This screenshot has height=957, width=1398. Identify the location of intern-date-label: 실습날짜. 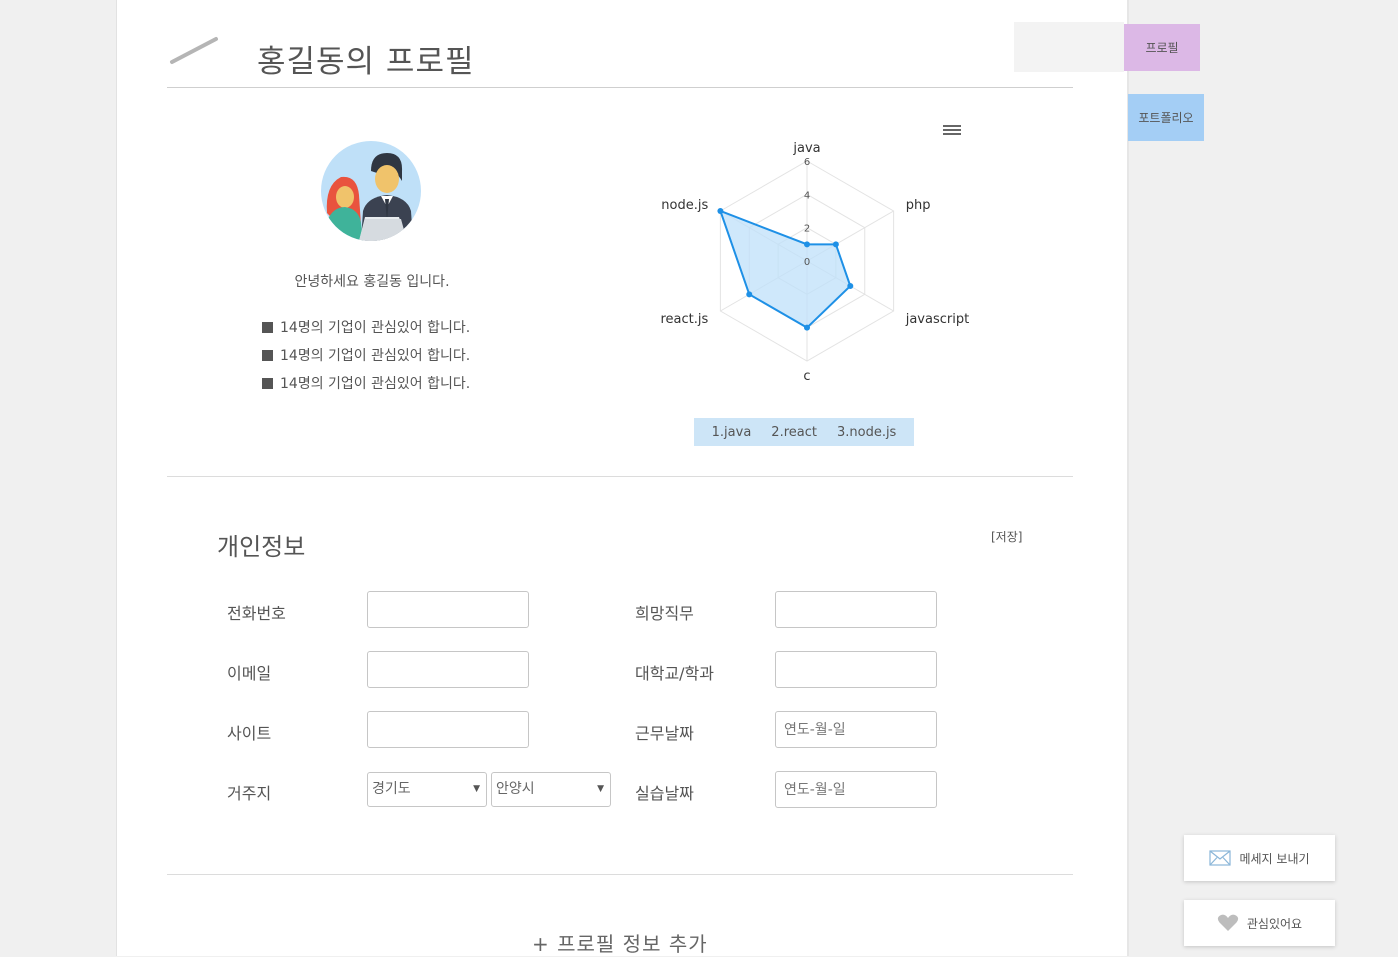
(664, 793).